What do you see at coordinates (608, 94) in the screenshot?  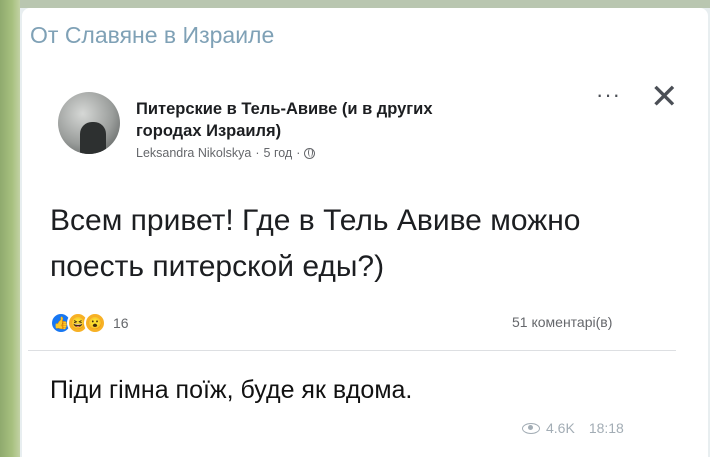 I see `more-options-icon: ···` at bounding box center [608, 94].